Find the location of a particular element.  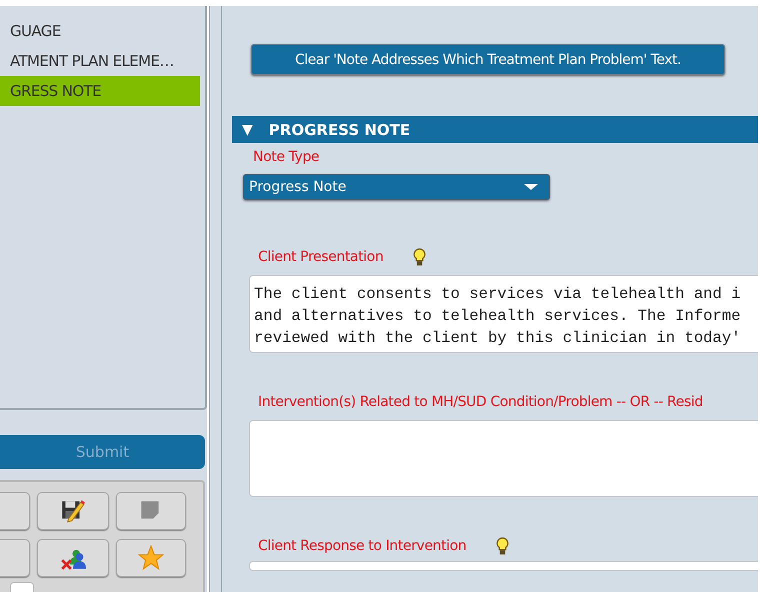

sidebar-item: GRESS NOTE is located at coordinates (100, 91).